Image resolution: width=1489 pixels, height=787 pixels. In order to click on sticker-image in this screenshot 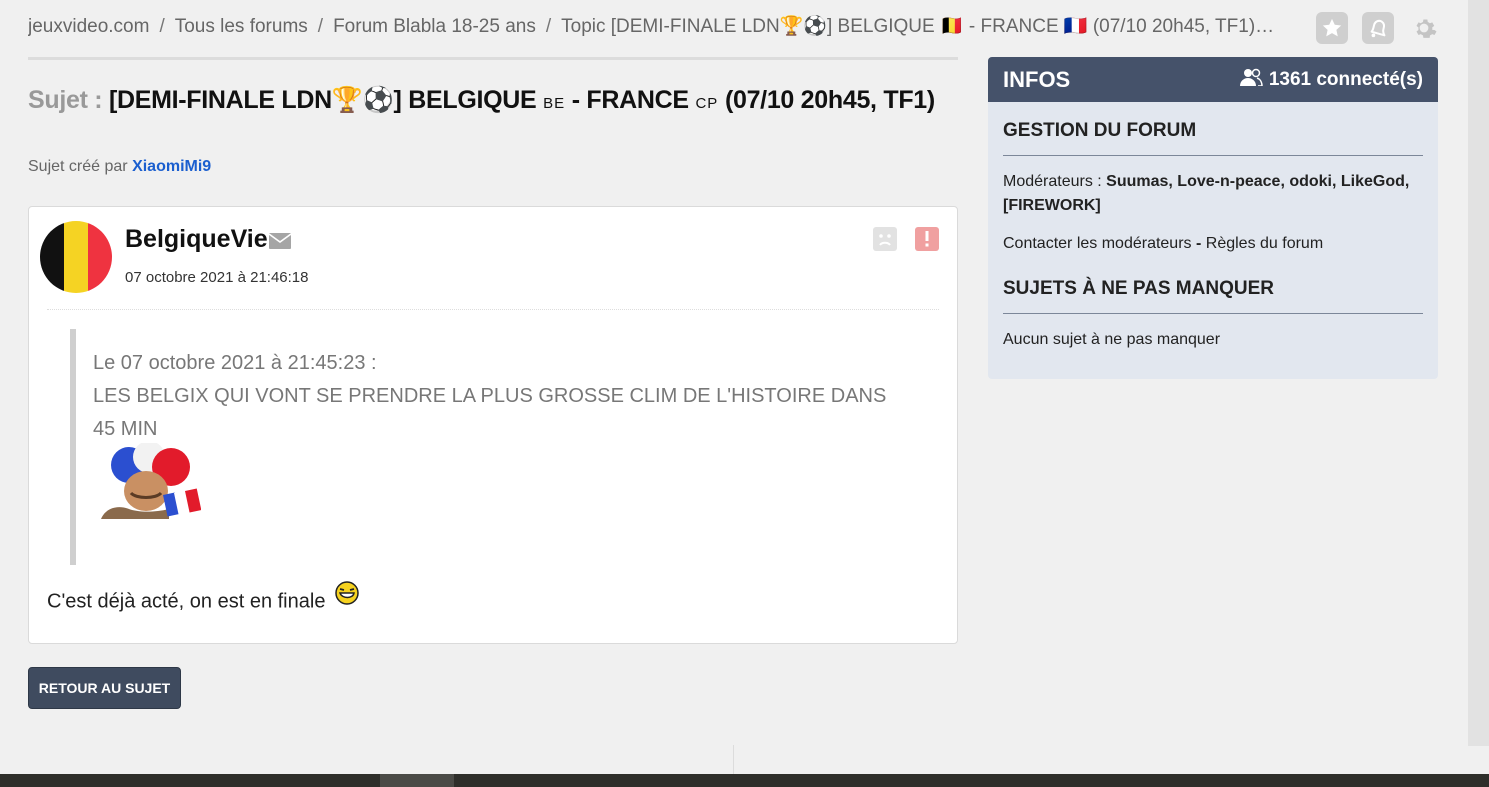, I will do `click(151, 480)`.